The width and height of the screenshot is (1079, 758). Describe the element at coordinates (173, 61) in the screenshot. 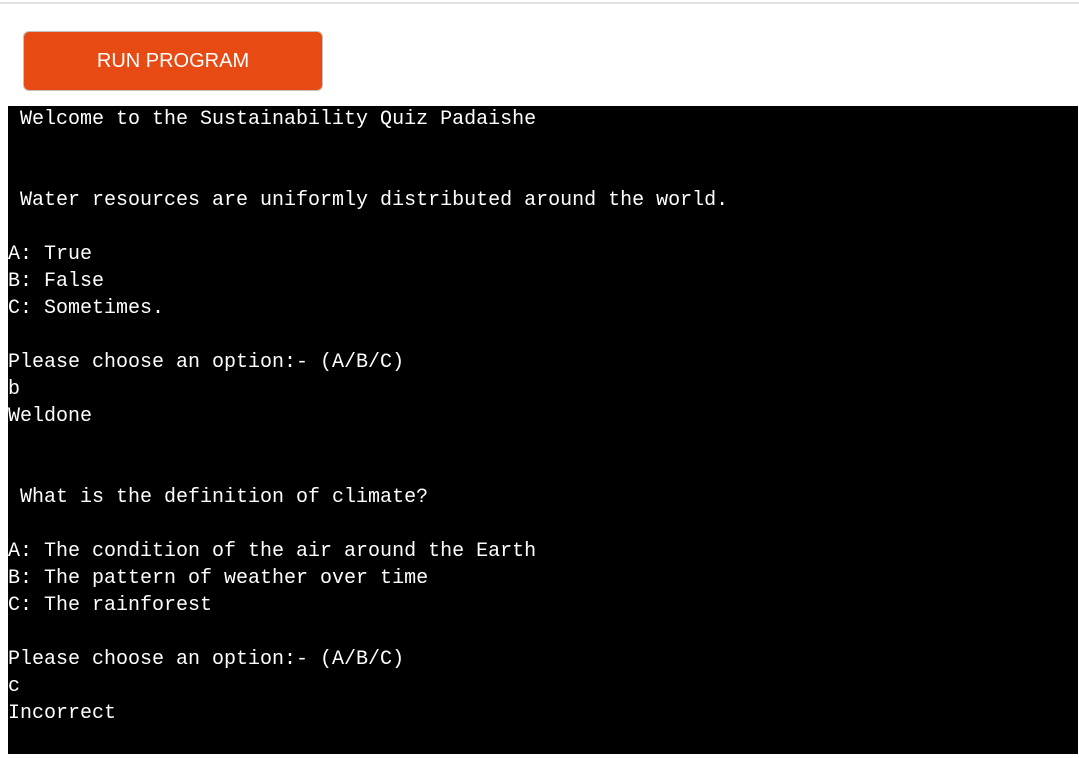

I see `run-program-button: RUN PROGRAM` at that location.